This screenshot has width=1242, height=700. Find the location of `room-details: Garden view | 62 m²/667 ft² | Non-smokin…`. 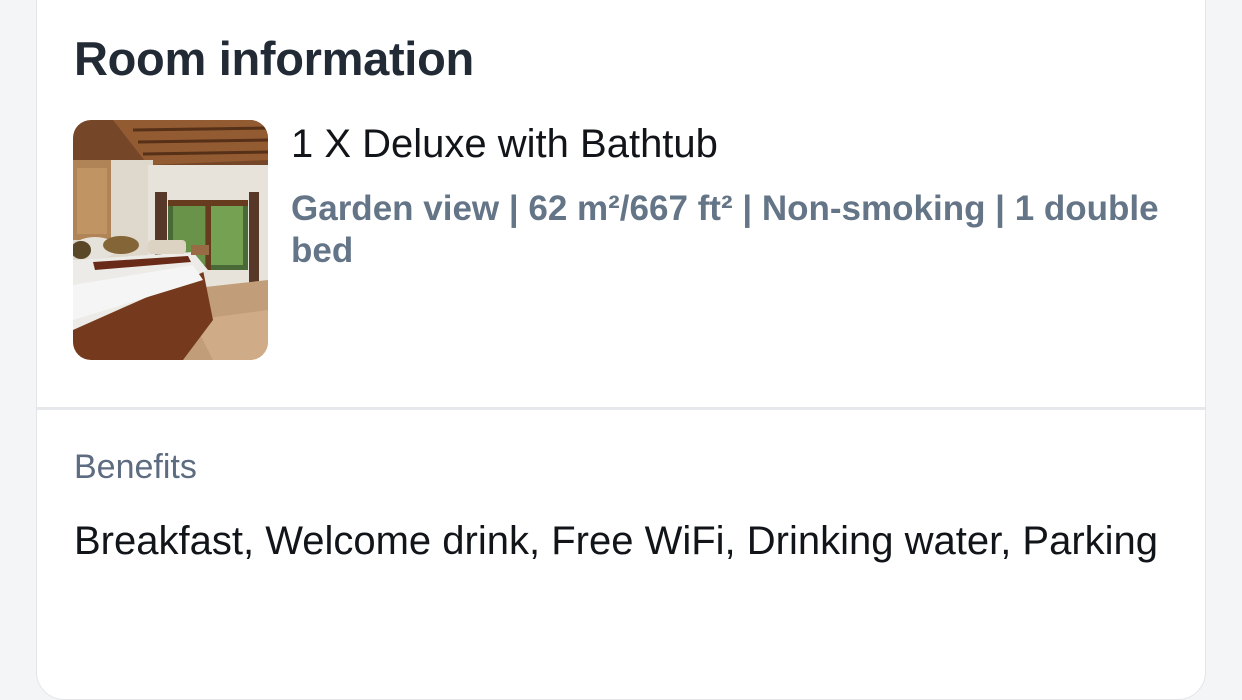

room-details: Garden view | 62 m²/667 ft² | Non-smokin… is located at coordinates (725, 229).